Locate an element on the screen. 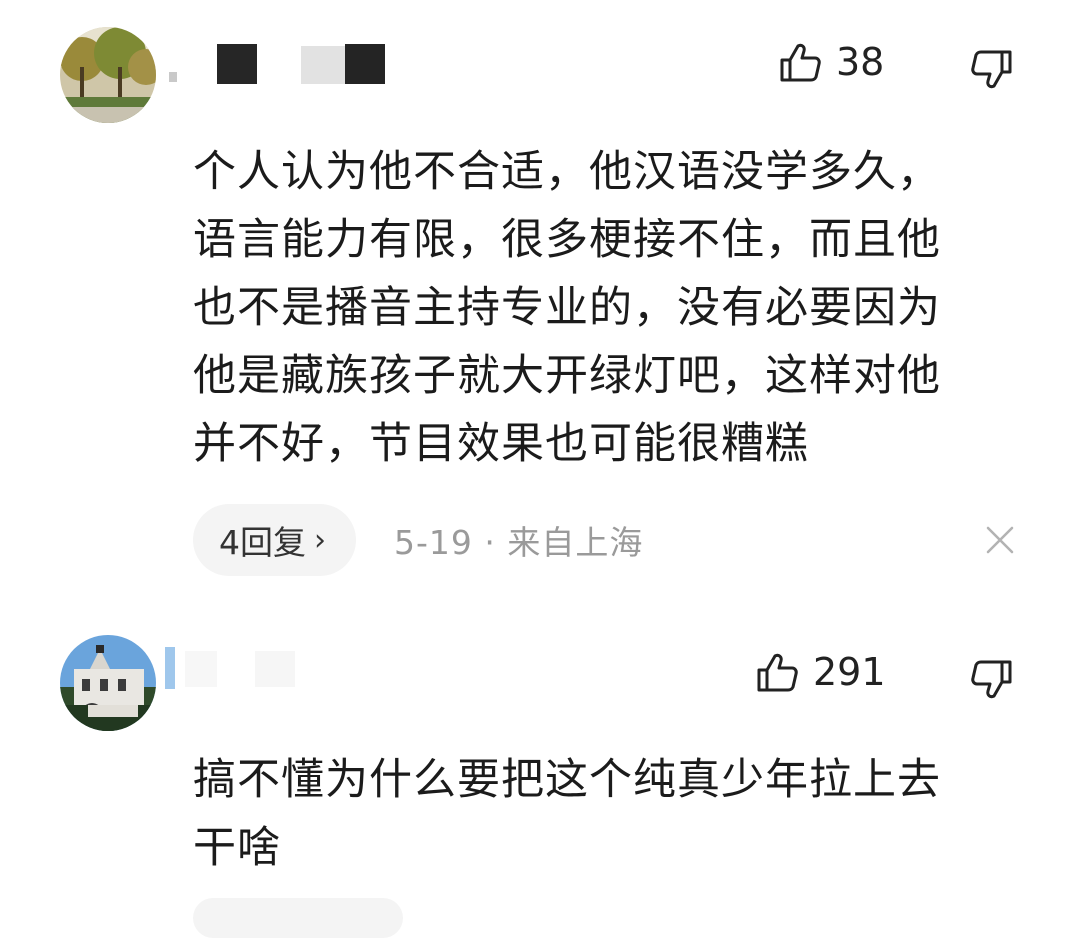  replies-button: 4回复 › is located at coordinates (274, 540).